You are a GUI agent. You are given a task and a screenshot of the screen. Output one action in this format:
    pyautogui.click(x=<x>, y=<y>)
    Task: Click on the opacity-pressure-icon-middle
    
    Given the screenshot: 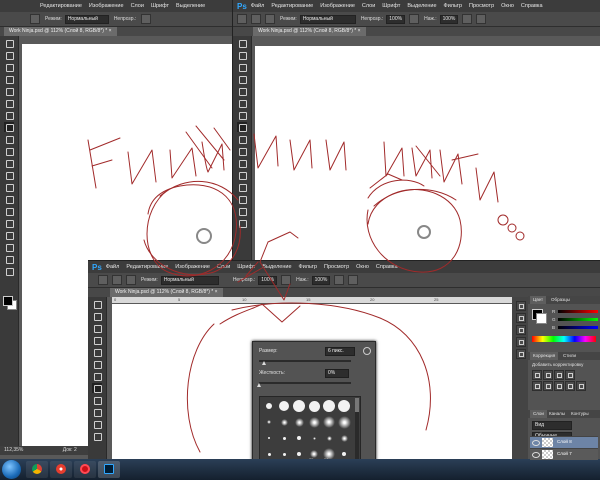 What is the action you would take?
    pyautogui.click(x=414, y=19)
    